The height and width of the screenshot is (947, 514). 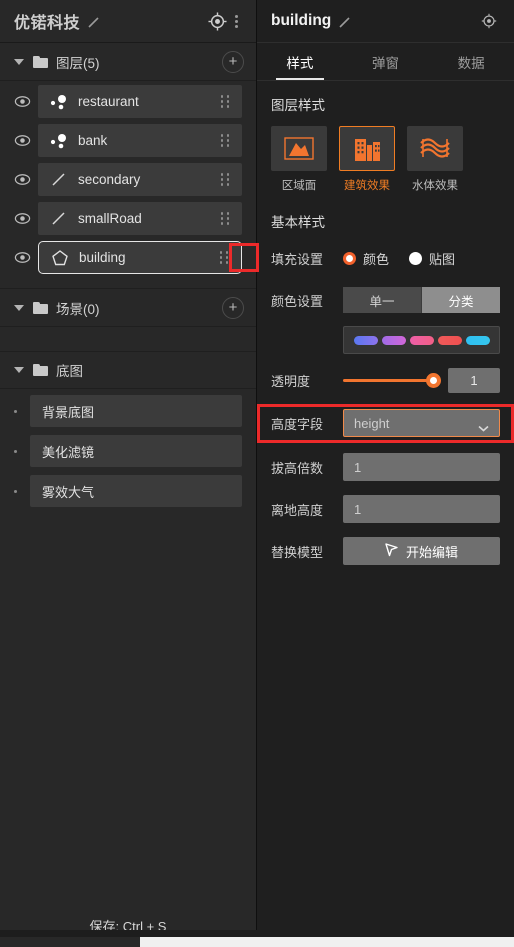 I want to click on style-tile-area: 区域面, so click(x=299, y=159).